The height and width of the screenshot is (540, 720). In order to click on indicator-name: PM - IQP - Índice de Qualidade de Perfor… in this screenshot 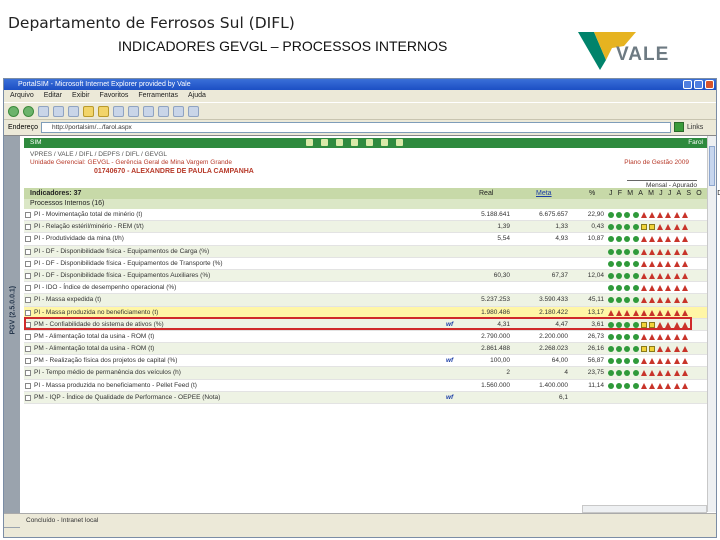, I will do `click(236, 398)`.